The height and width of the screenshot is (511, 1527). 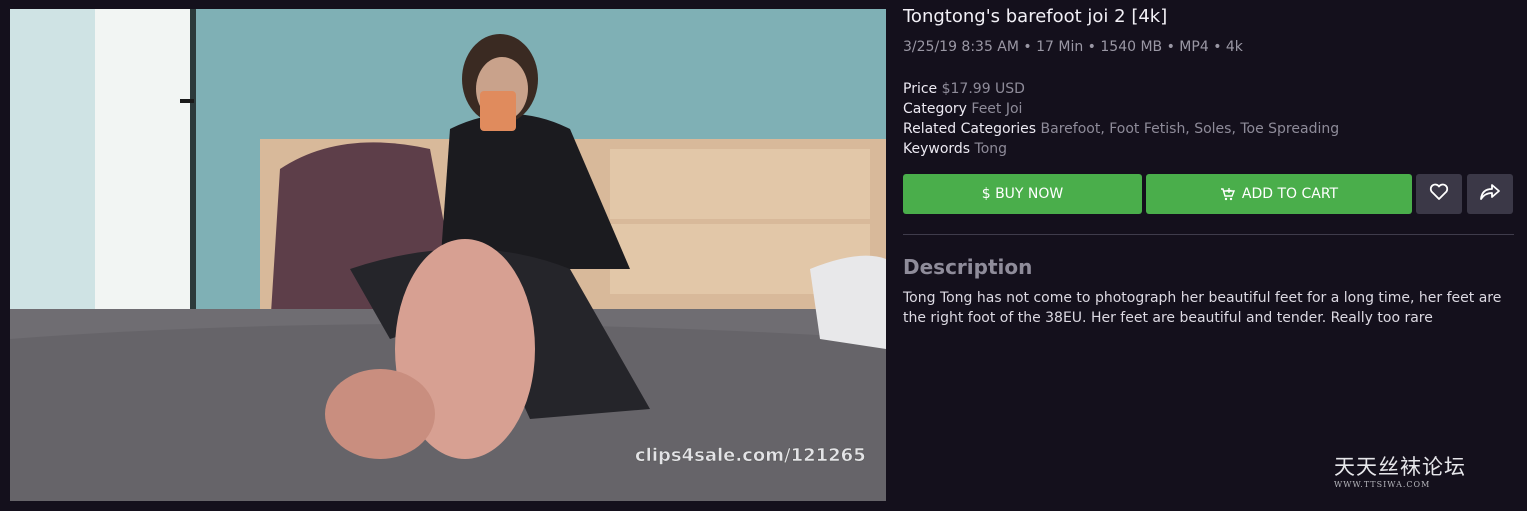 I want to click on favorite-button, so click(x=1439, y=194).